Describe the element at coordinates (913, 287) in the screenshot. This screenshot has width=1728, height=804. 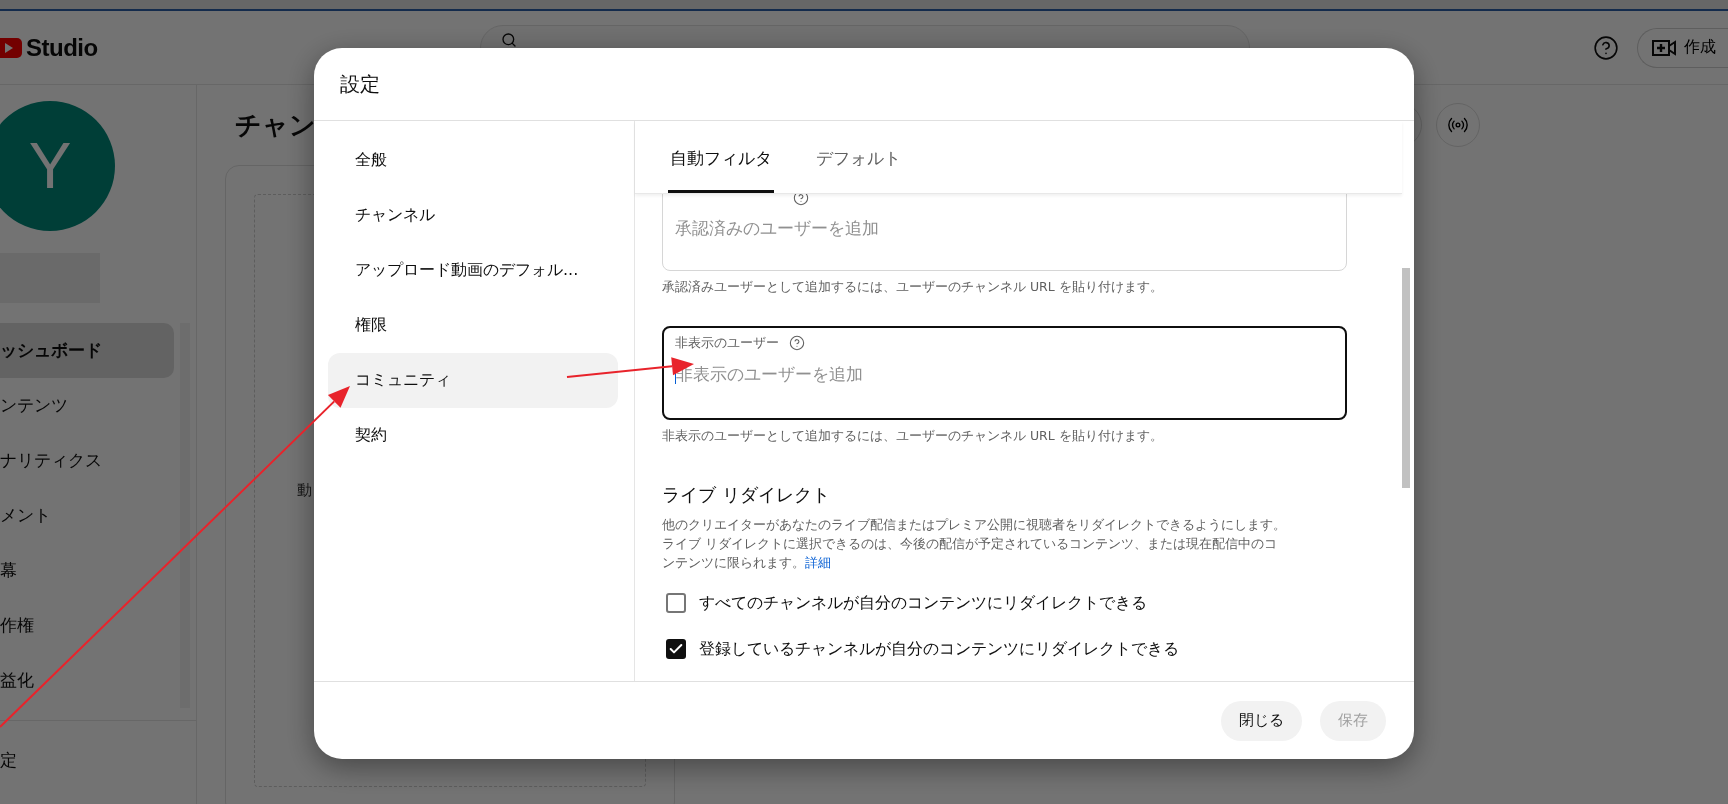
I see `helper-text: 承認済みユーザーとして追加するには、ユーザーのチャンネル URL を貼り付けます。` at that location.